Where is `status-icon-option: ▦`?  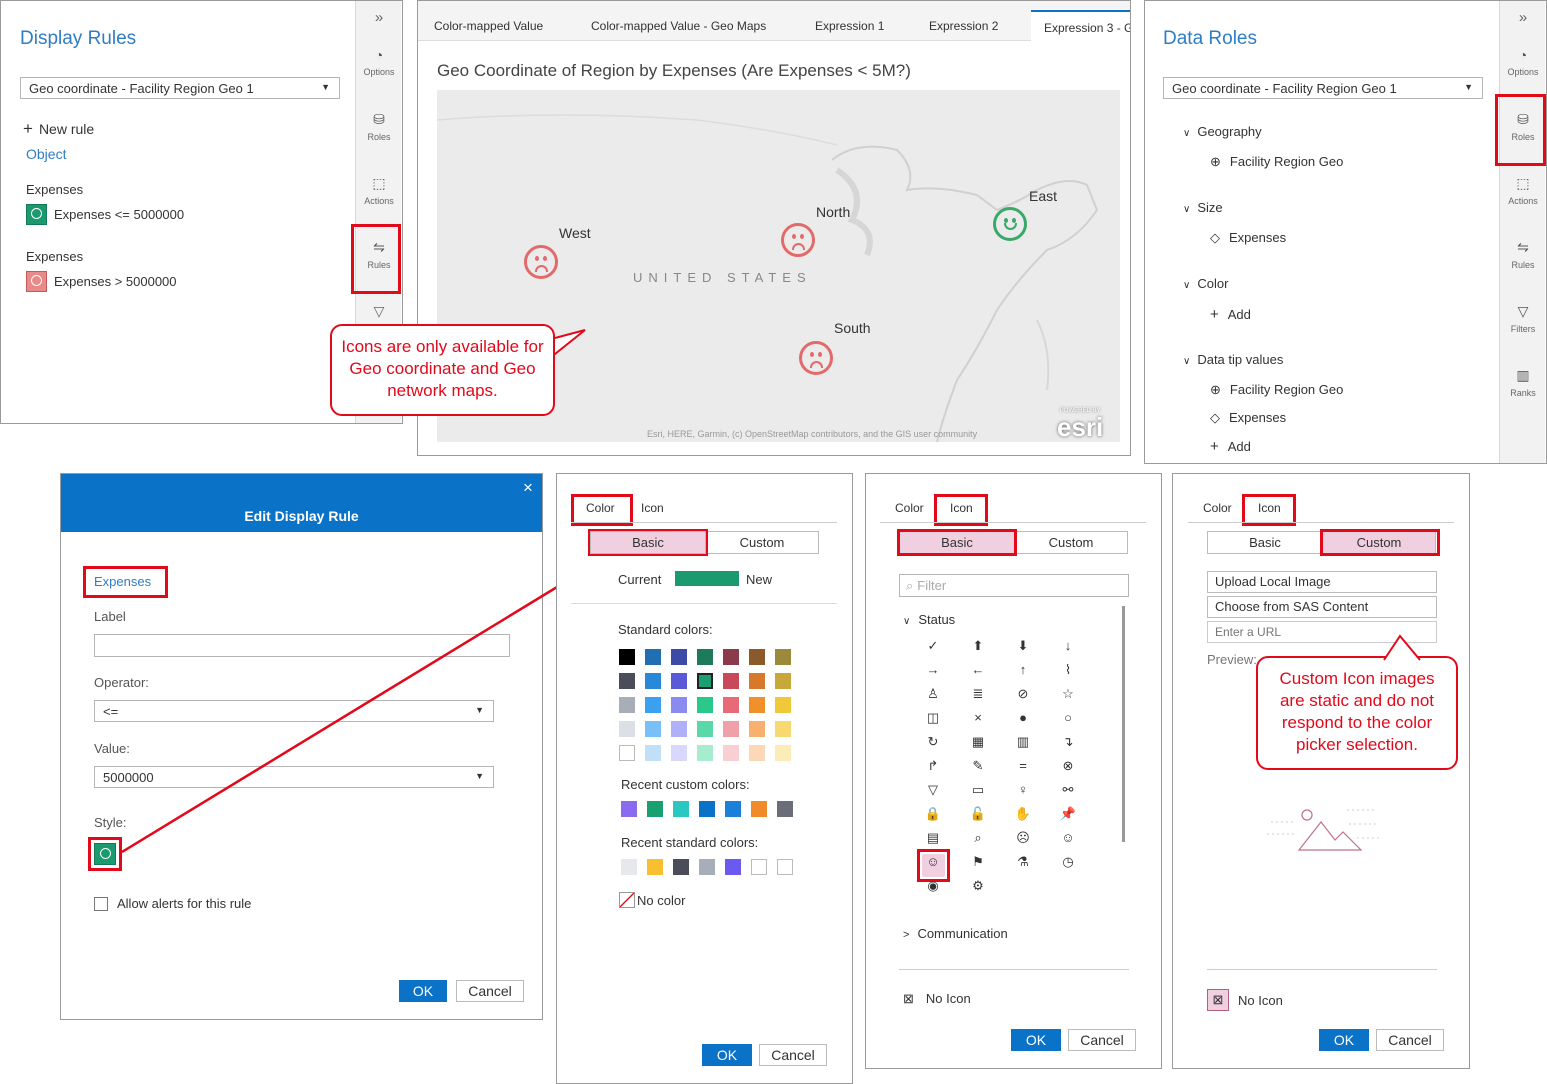 status-icon-option: ▦ is located at coordinates (978, 742).